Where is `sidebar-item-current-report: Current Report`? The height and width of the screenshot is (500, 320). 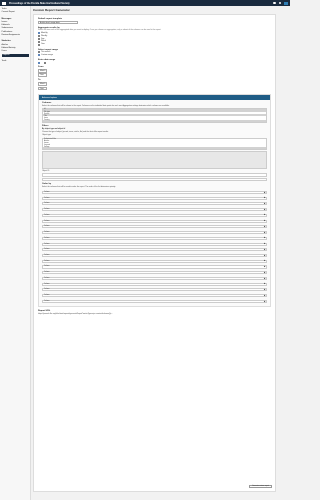 sidebar-item-current-report: Current Report is located at coordinates (15, 12).